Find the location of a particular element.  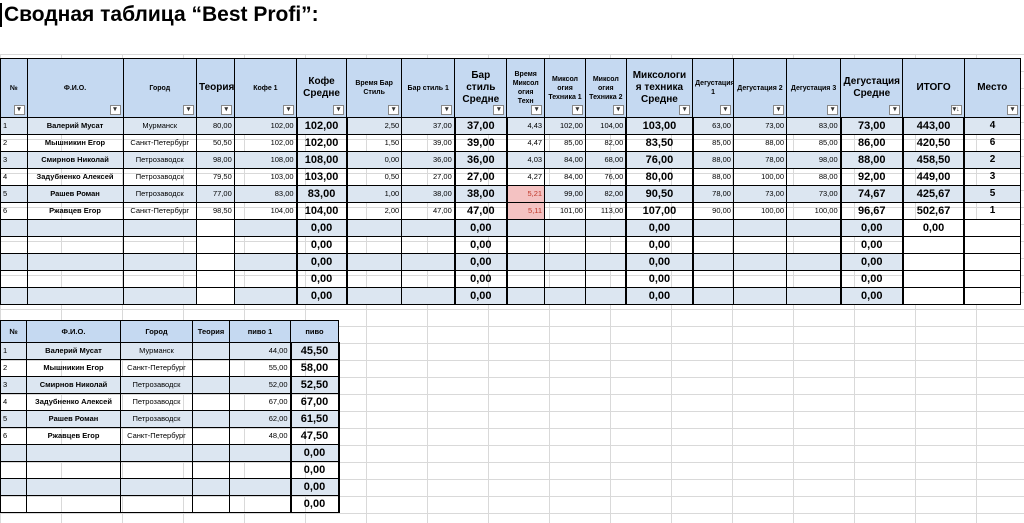

cell-city: Санкт-Петербург is located at coordinates (159, 211).